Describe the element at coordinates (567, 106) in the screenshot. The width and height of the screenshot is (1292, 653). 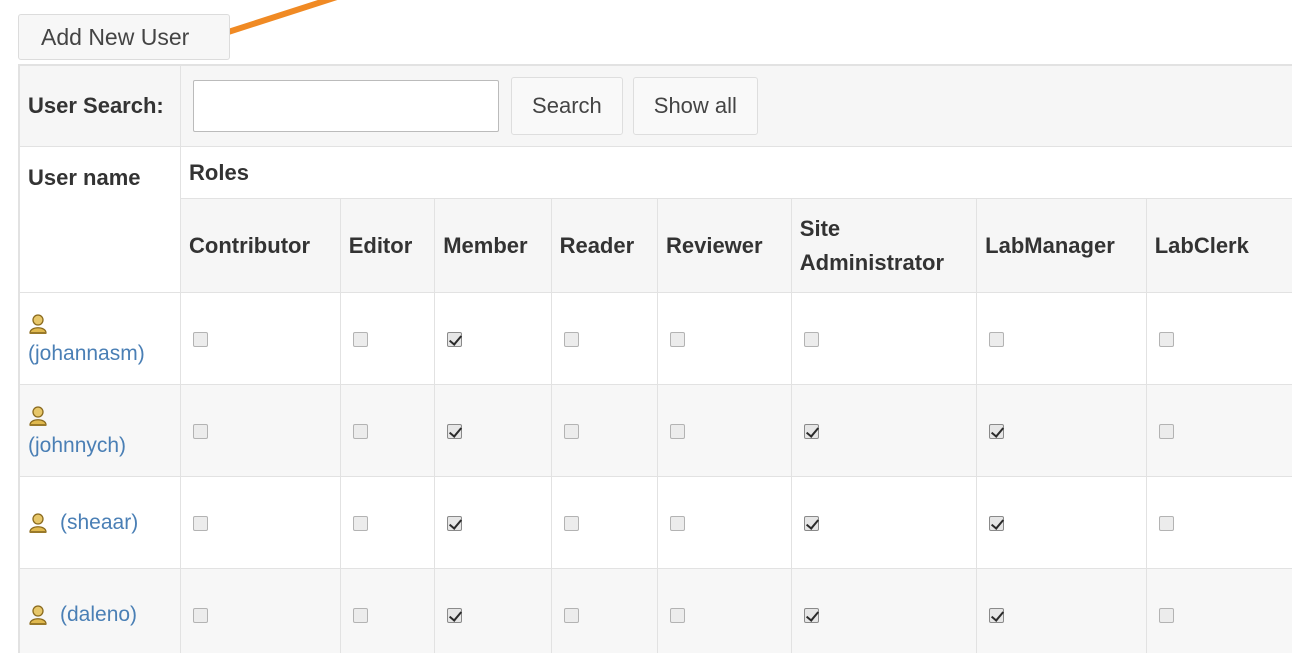
I see `search-button: Search` at that location.